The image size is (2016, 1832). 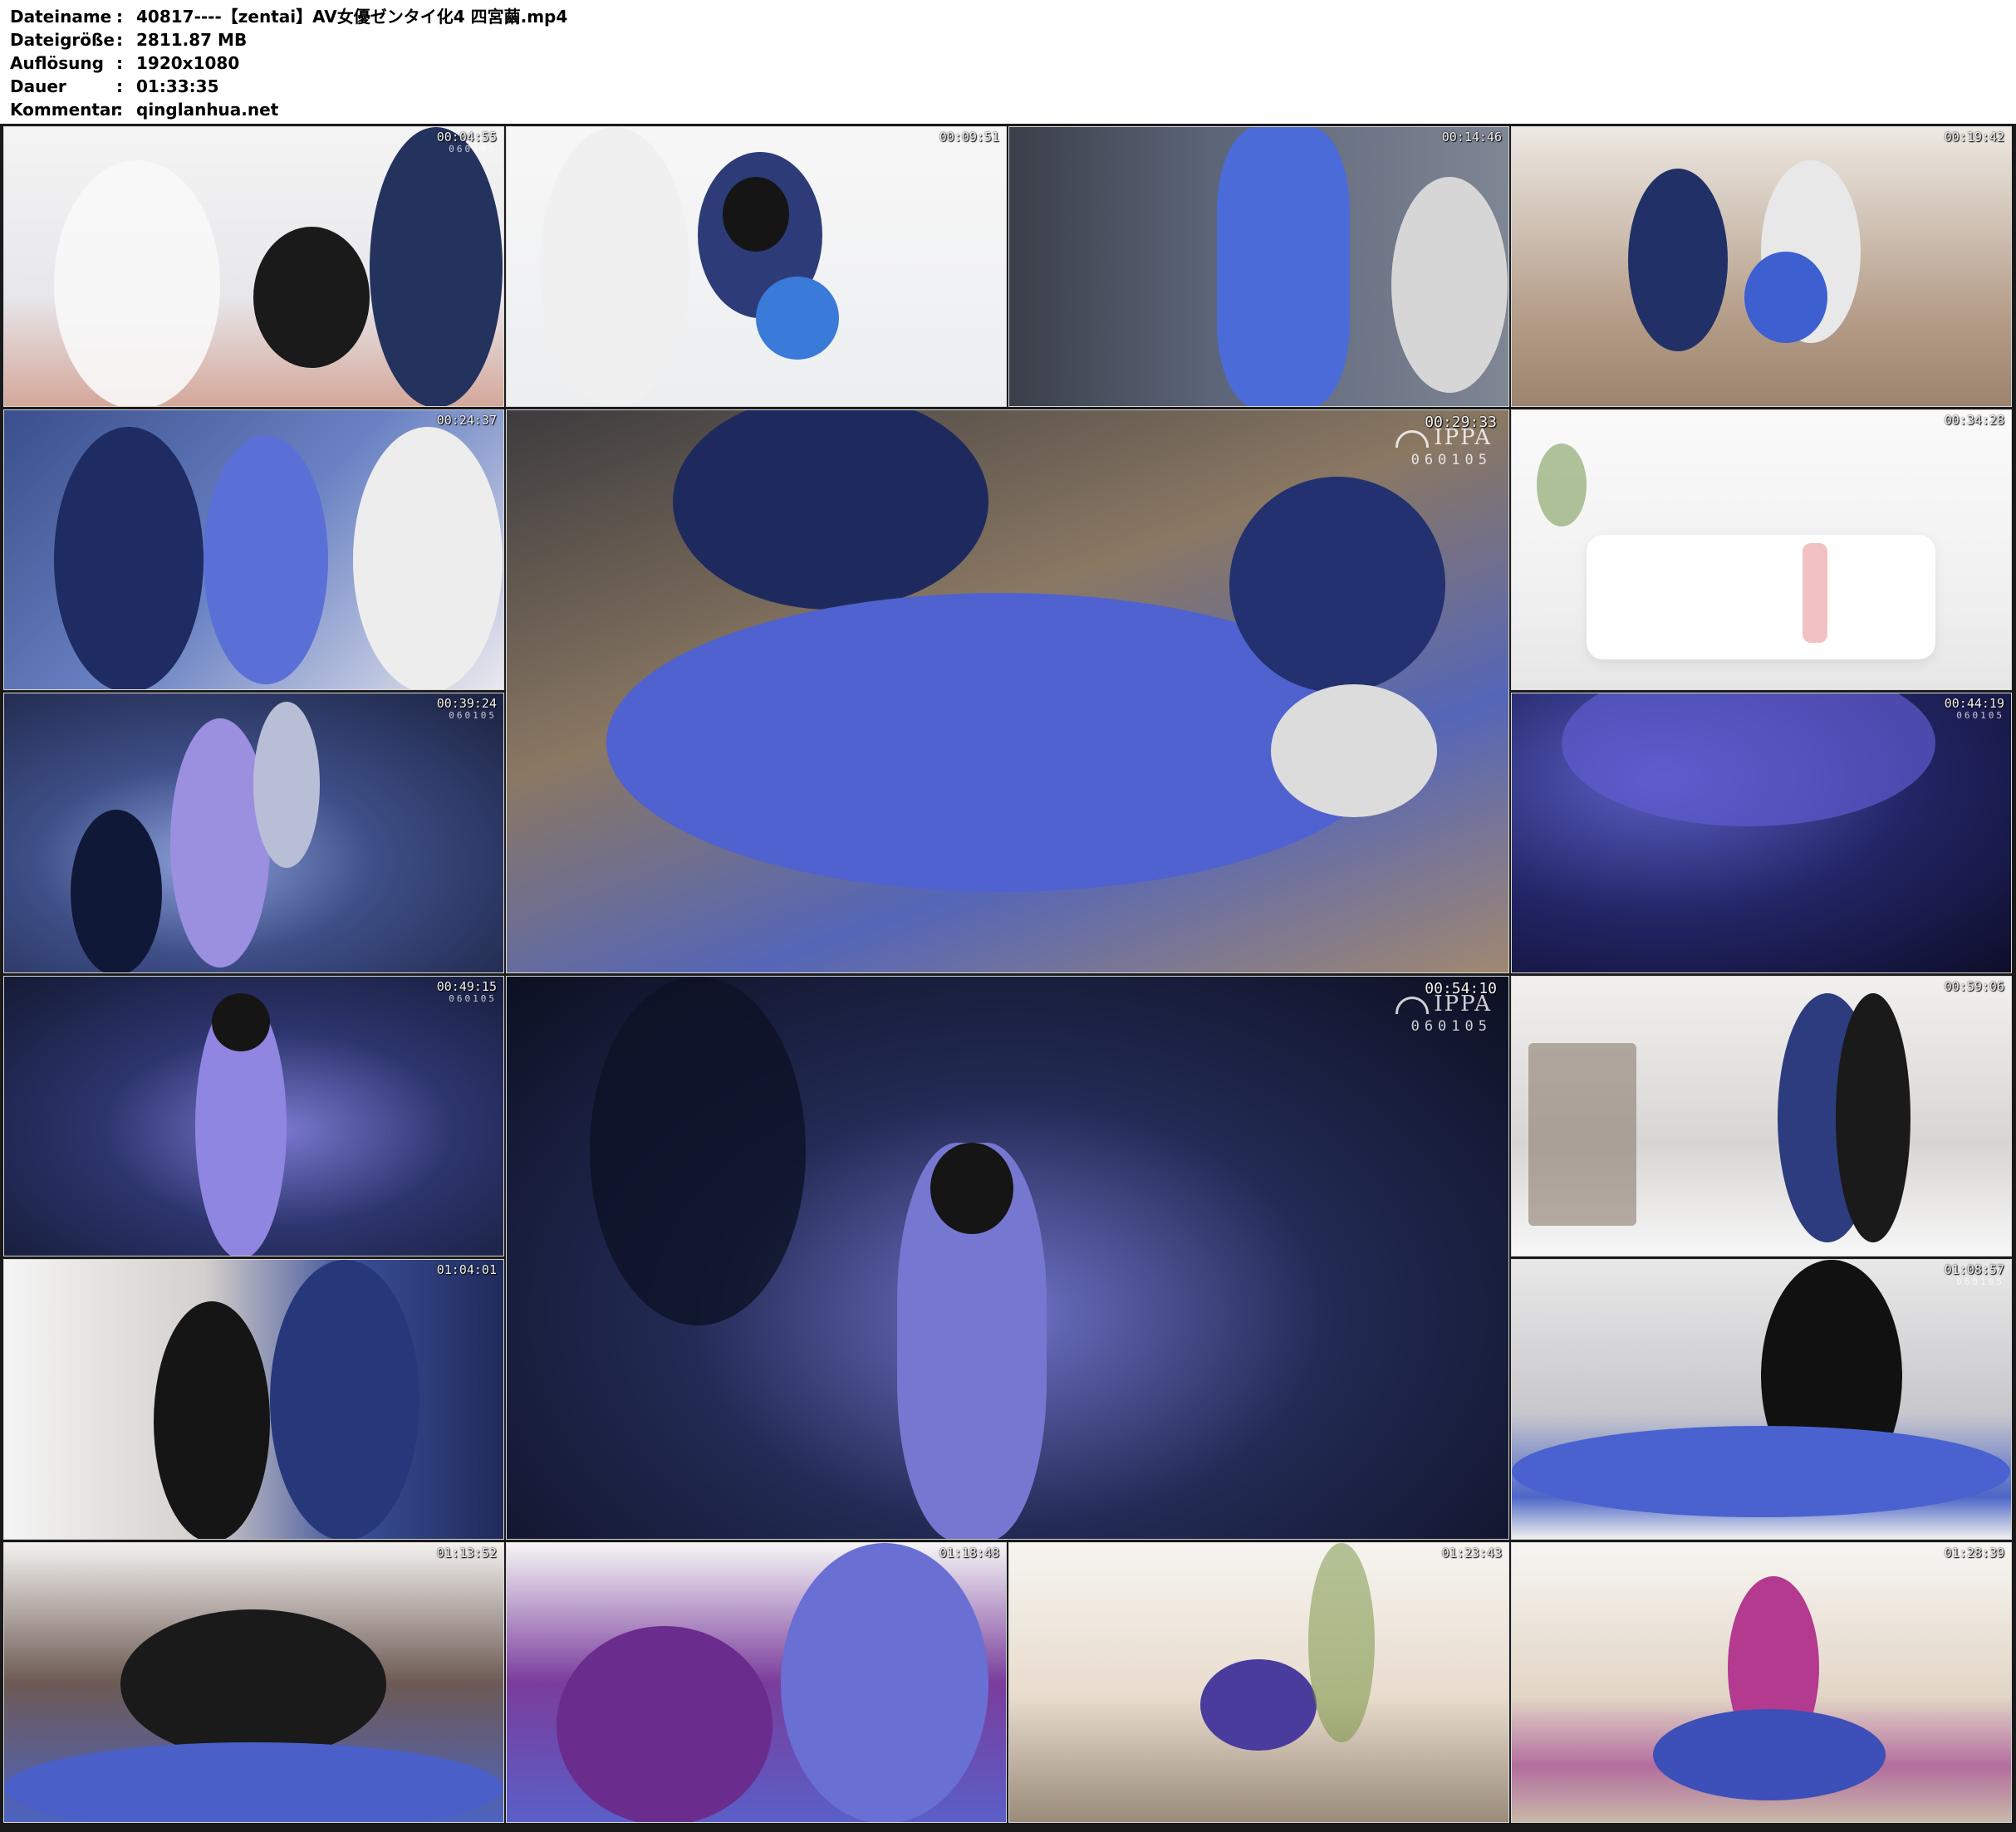 What do you see at coordinates (1974, 703) in the screenshot?
I see `timestamp: 00:44:19` at bounding box center [1974, 703].